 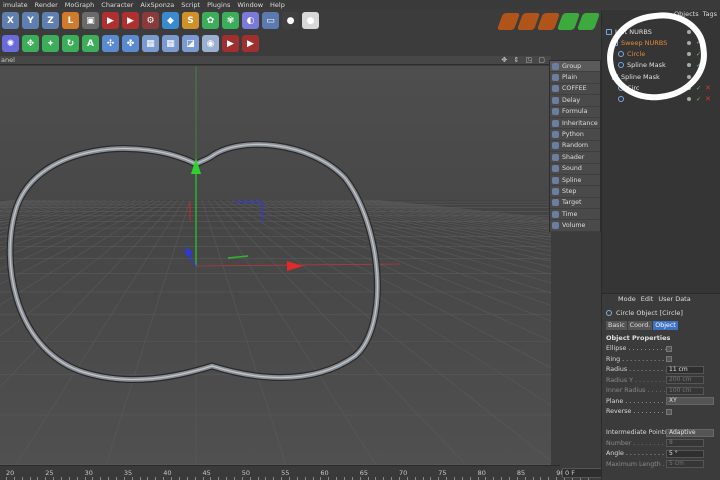 I want to click on property-value-field: 5 °, so click(x=685, y=453).